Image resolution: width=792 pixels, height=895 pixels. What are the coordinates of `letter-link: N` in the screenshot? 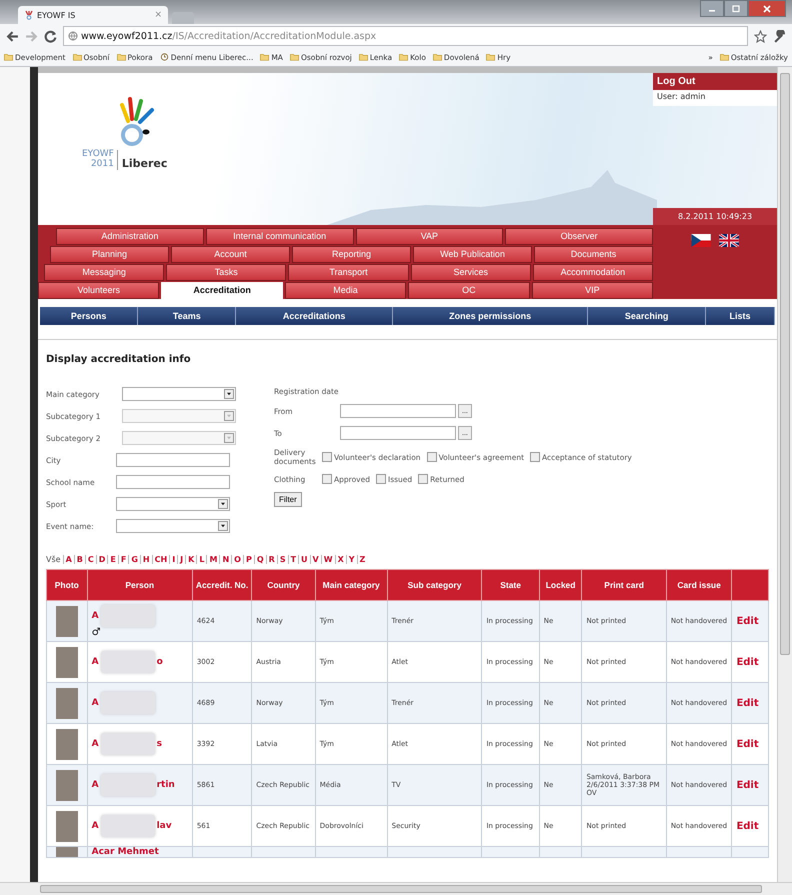 It's located at (225, 559).